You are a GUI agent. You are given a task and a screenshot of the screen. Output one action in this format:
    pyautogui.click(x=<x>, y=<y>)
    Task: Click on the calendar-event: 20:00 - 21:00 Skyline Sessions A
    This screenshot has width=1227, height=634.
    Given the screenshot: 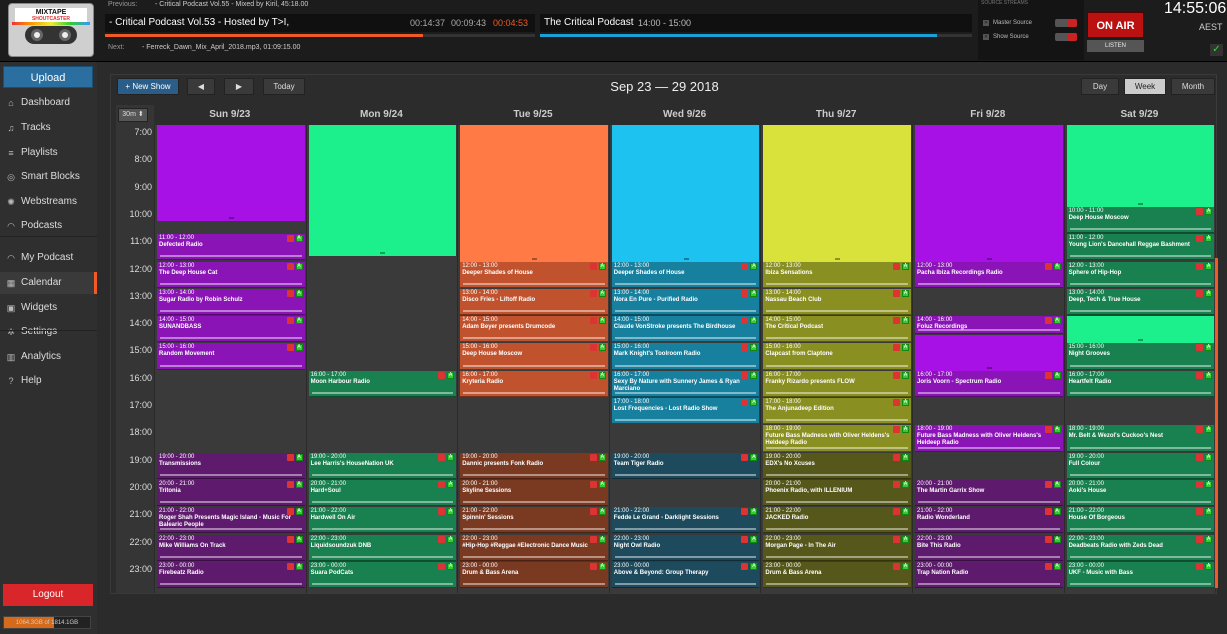 What is the action you would take?
    pyautogui.click(x=534, y=493)
    